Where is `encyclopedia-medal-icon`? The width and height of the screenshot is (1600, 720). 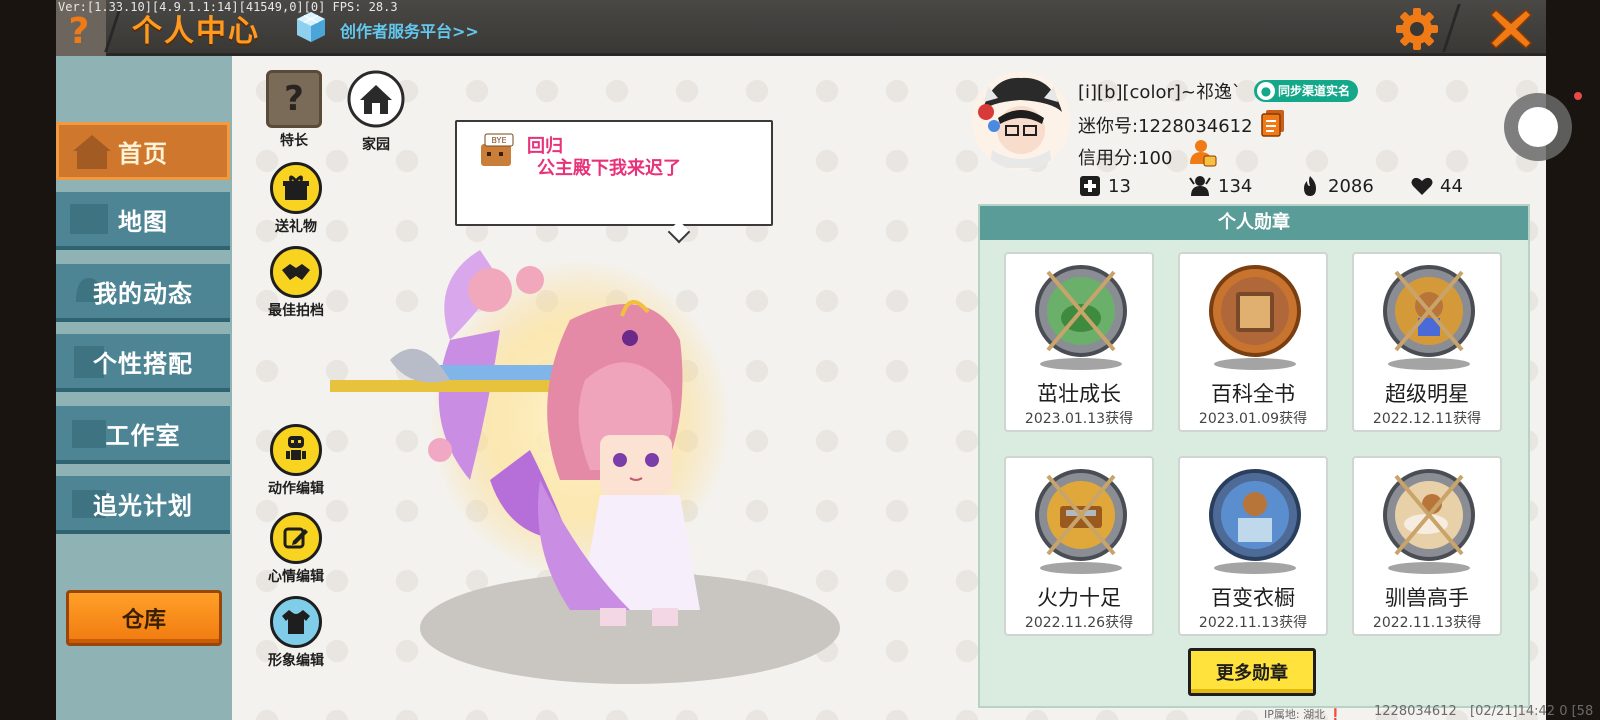 encyclopedia-medal-icon is located at coordinates (1255, 311).